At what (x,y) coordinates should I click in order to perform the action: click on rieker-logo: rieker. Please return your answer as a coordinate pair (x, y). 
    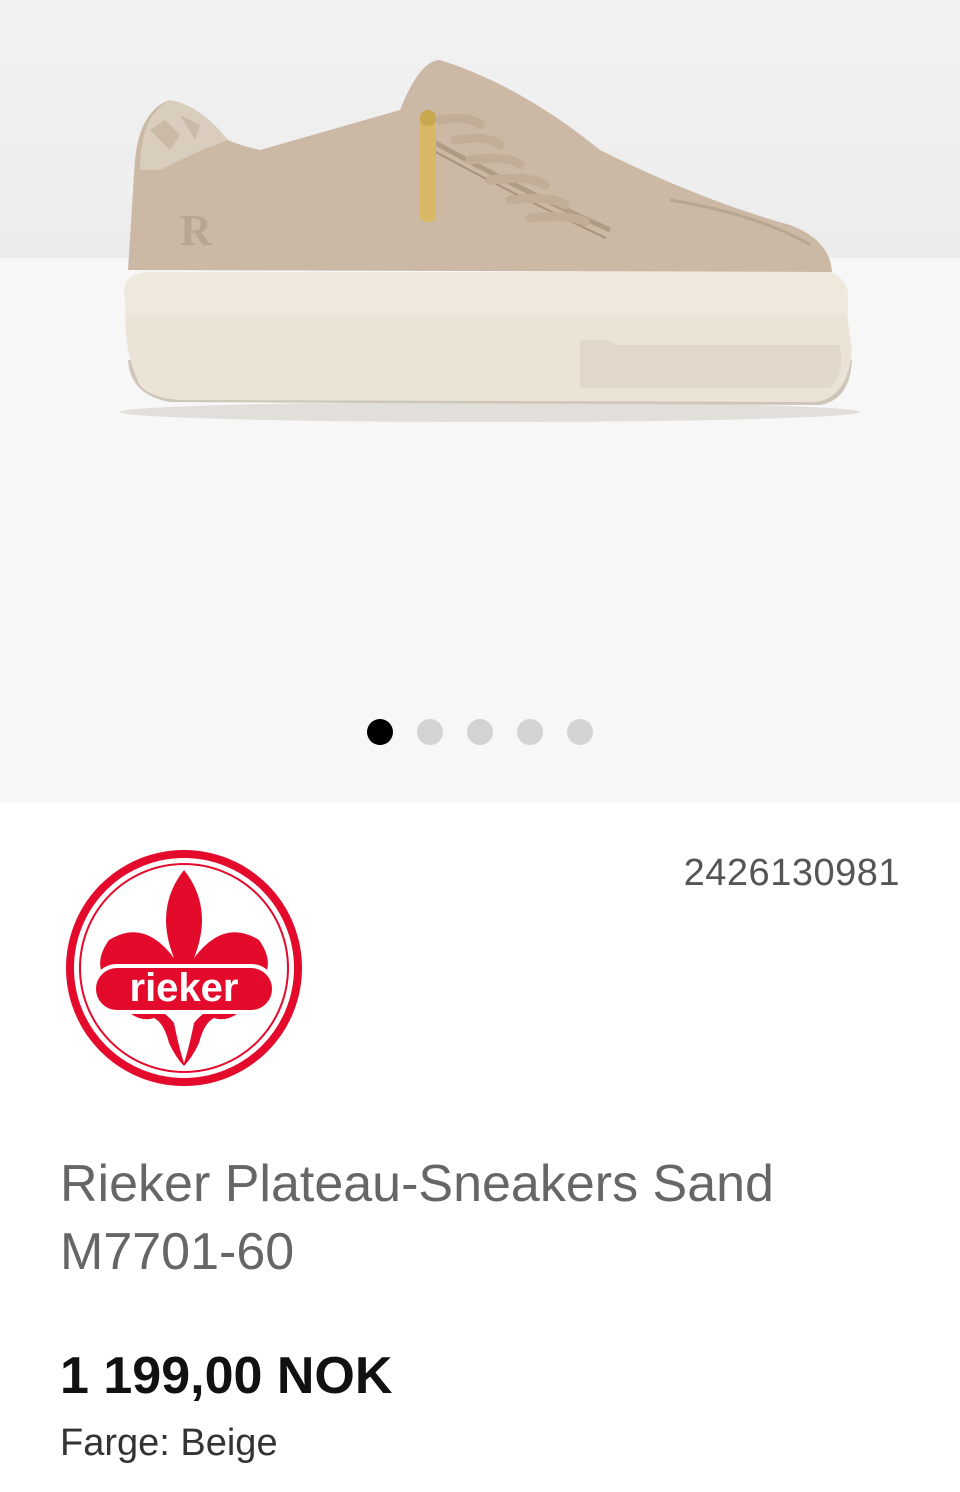
    Looking at the image, I should click on (184, 968).